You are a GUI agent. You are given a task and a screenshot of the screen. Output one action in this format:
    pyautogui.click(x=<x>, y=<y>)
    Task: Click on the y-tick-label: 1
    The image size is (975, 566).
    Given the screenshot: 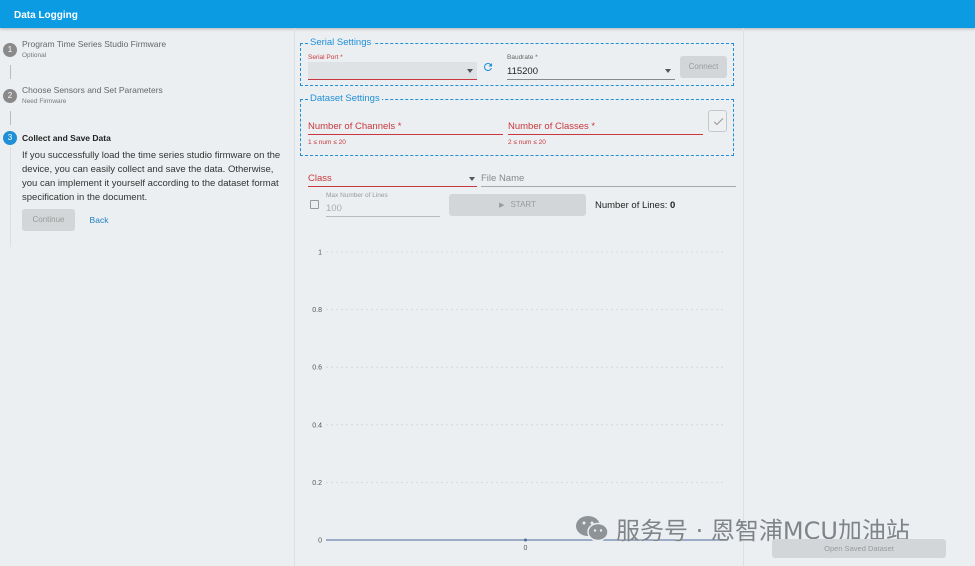 What is the action you would take?
    pyautogui.click(x=320, y=253)
    